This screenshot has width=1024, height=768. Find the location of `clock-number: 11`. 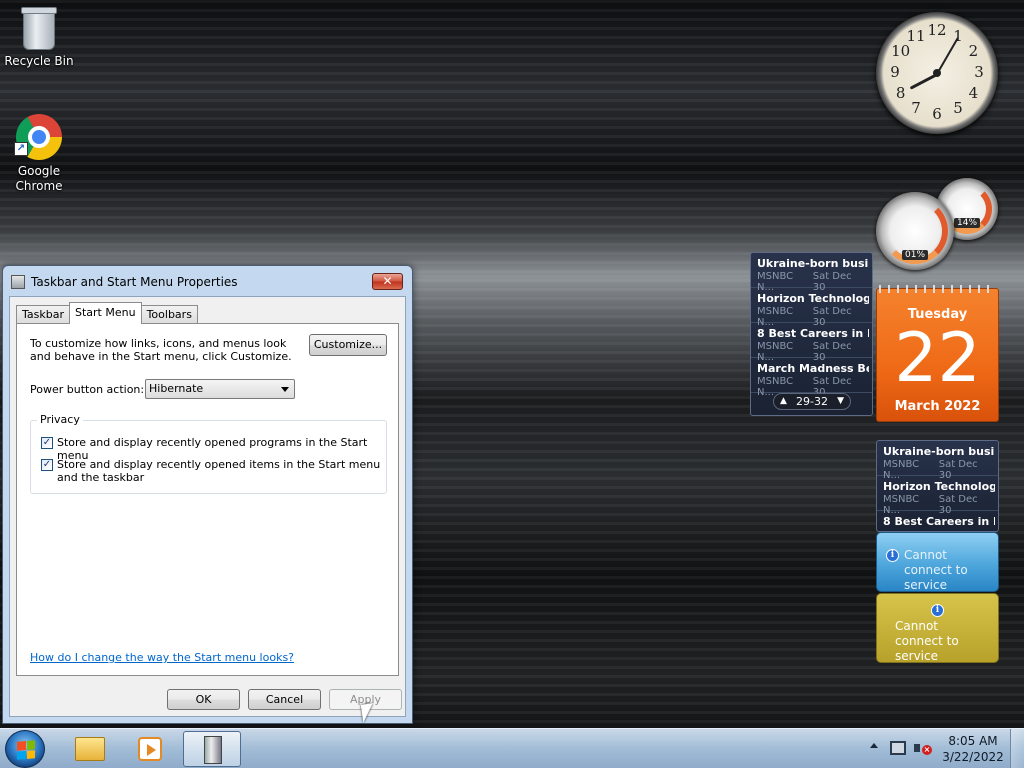

clock-number: 11 is located at coordinates (916, 35).